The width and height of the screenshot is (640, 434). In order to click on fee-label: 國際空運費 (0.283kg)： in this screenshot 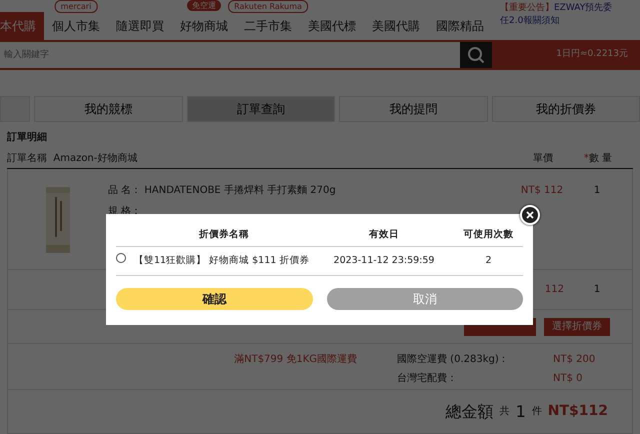, I will do `click(453, 359)`.